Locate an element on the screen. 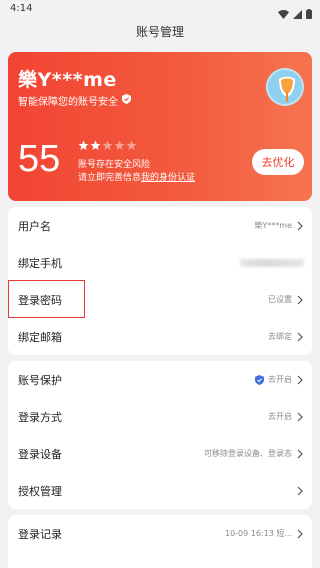  phone-value-blurred is located at coordinates (272, 262).